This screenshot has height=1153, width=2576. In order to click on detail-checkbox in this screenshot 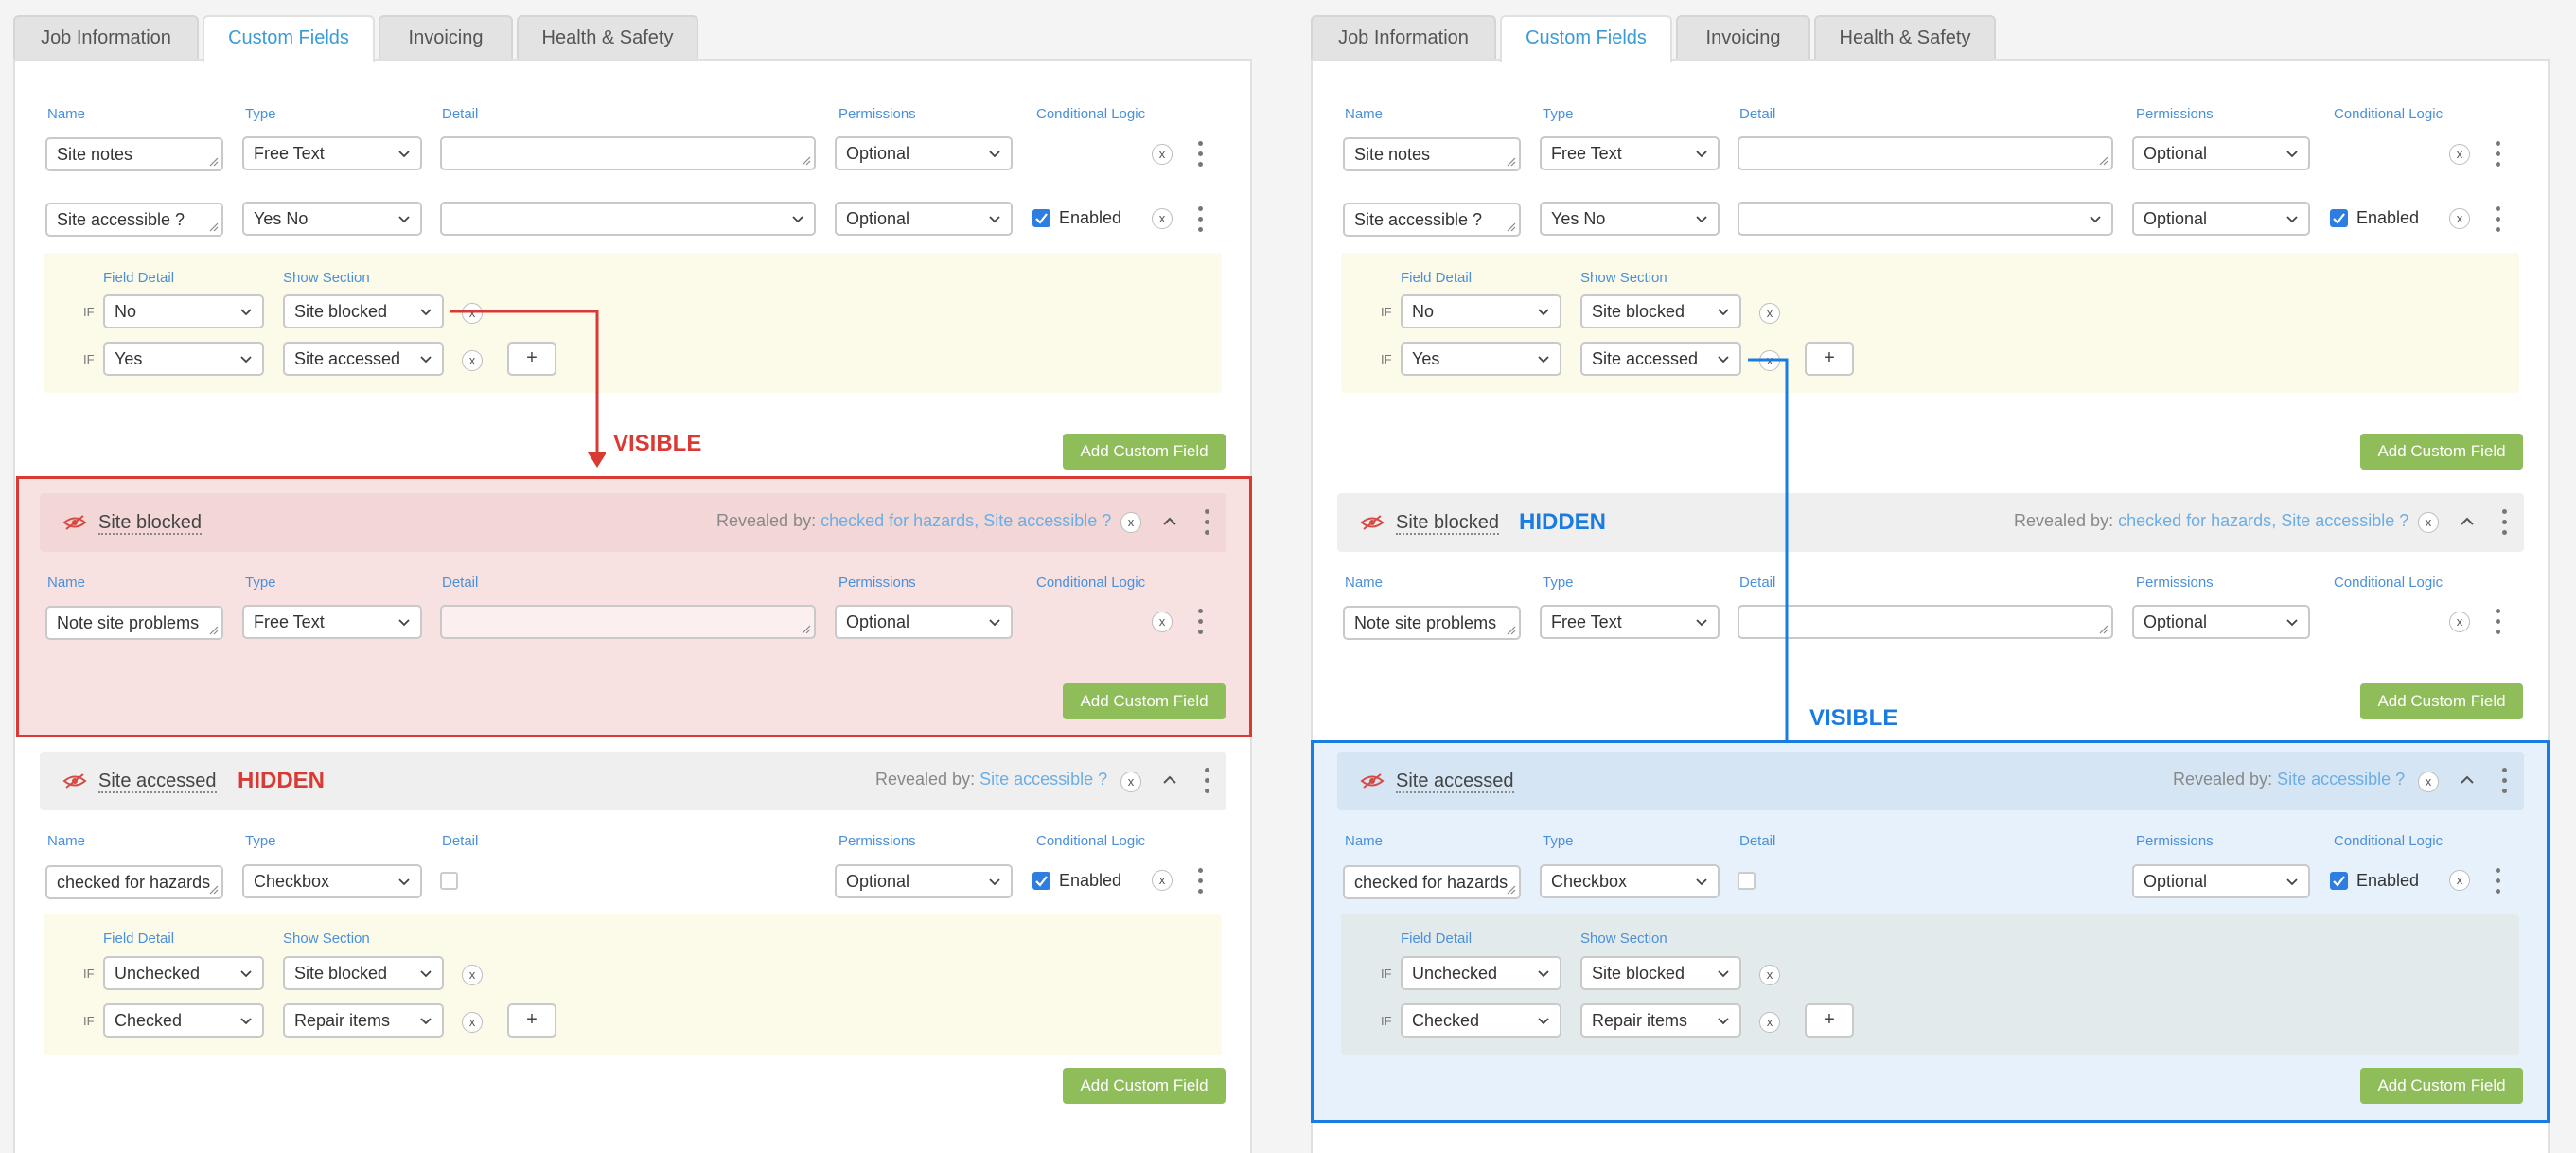, I will do `click(1747, 881)`.